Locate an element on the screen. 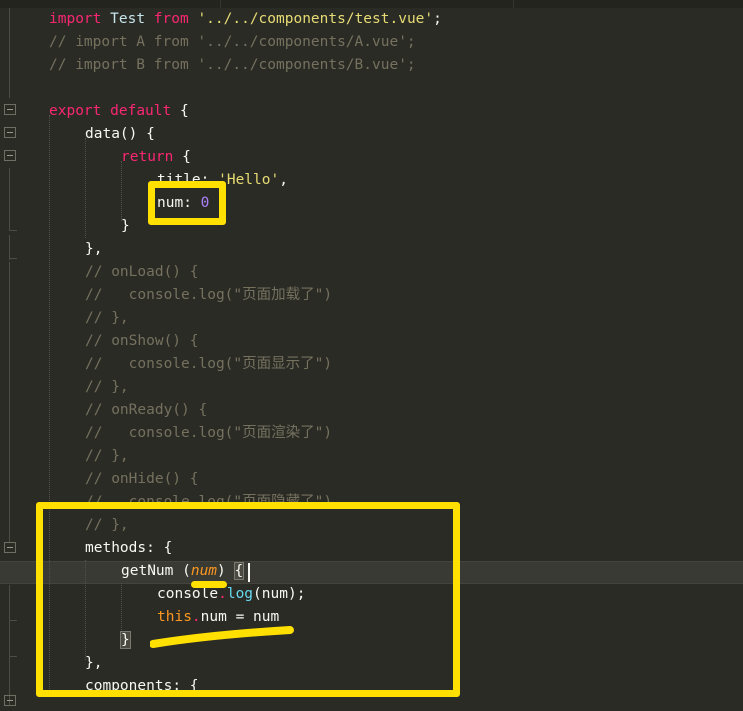  code-line-text: components: { is located at coordinates (99, 686).